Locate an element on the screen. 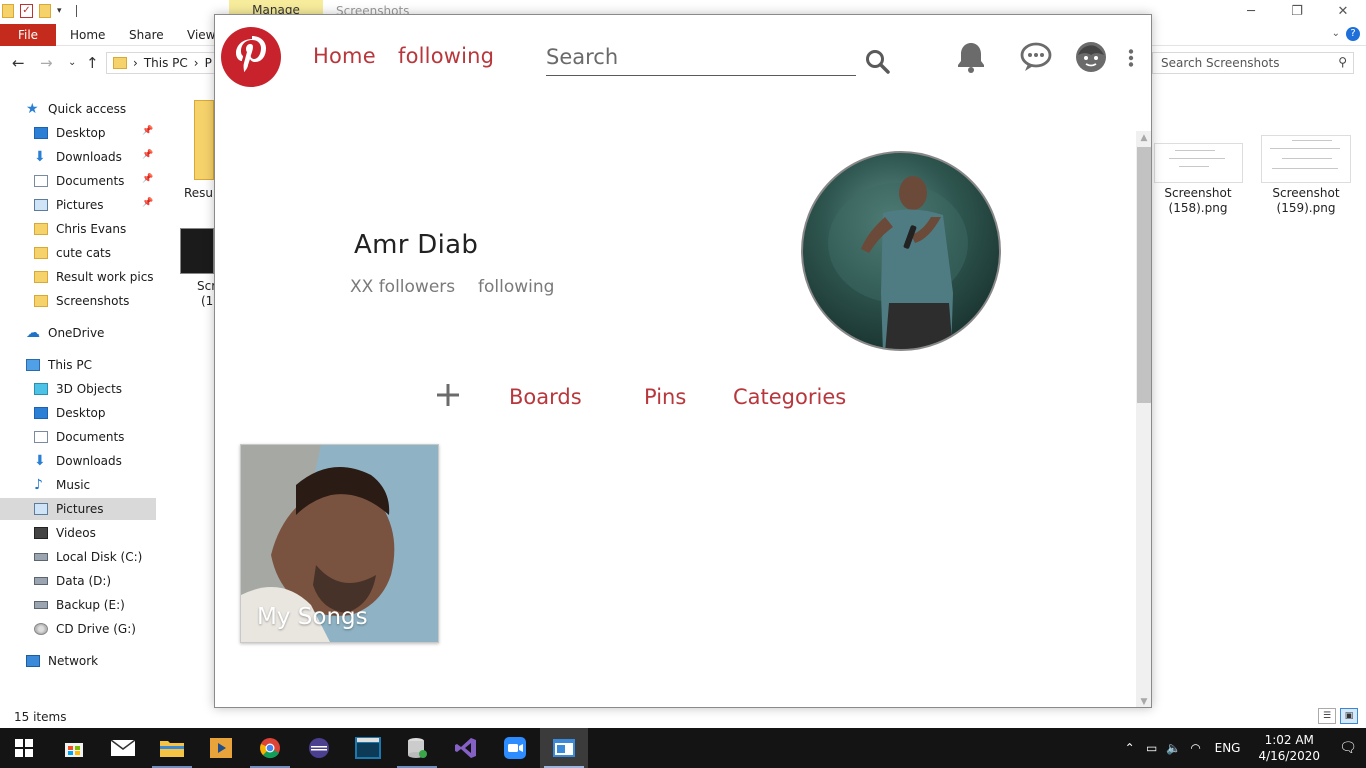 This screenshot has height=768, width=1366. nav-home-link: Home is located at coordinates (344, 56).